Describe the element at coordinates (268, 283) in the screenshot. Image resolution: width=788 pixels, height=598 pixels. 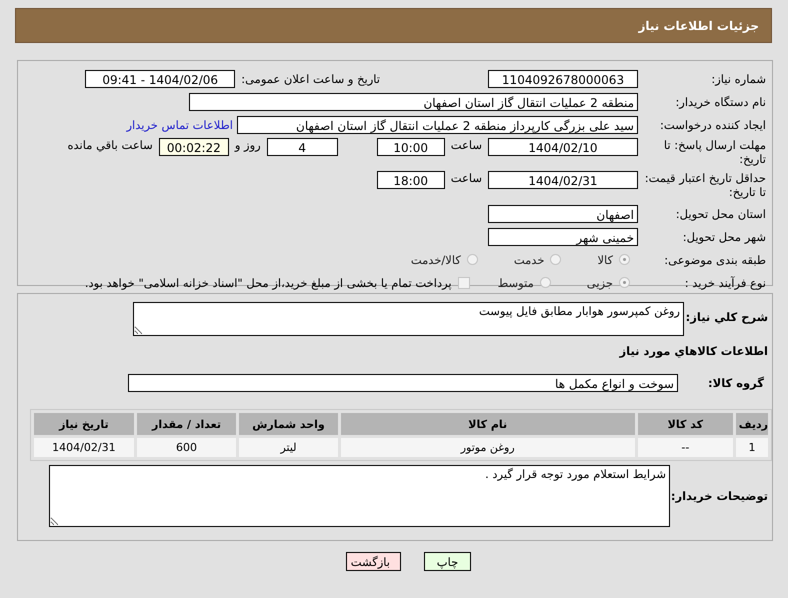
I see `checkbox-label: پرداخت تمام یا بخشی از مبلغ خرید،از محل "اسناد خزانه اسلامی" خواهد بود.` at that location.